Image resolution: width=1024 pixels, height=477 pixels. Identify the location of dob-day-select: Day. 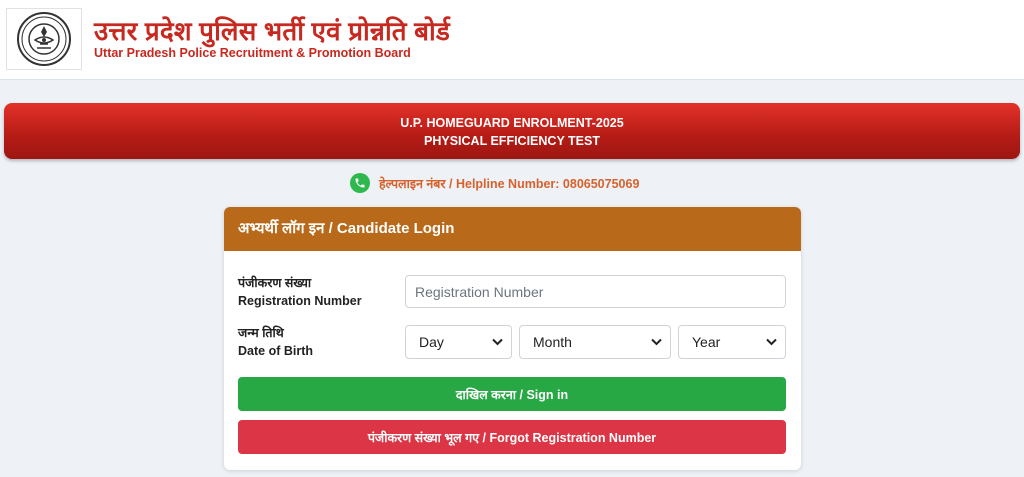
(458, 342).